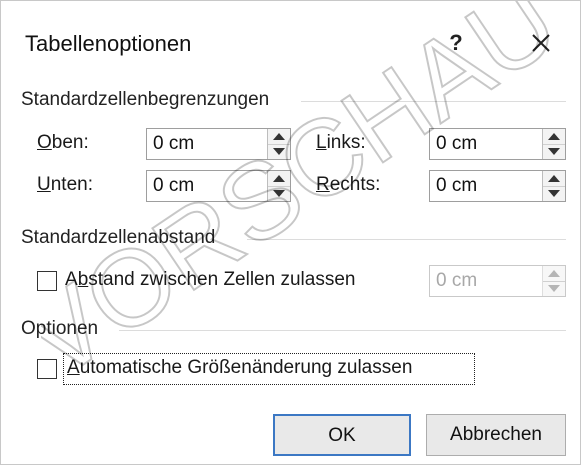  I want to click on bottom-margin-decrement, so click(279, 193).